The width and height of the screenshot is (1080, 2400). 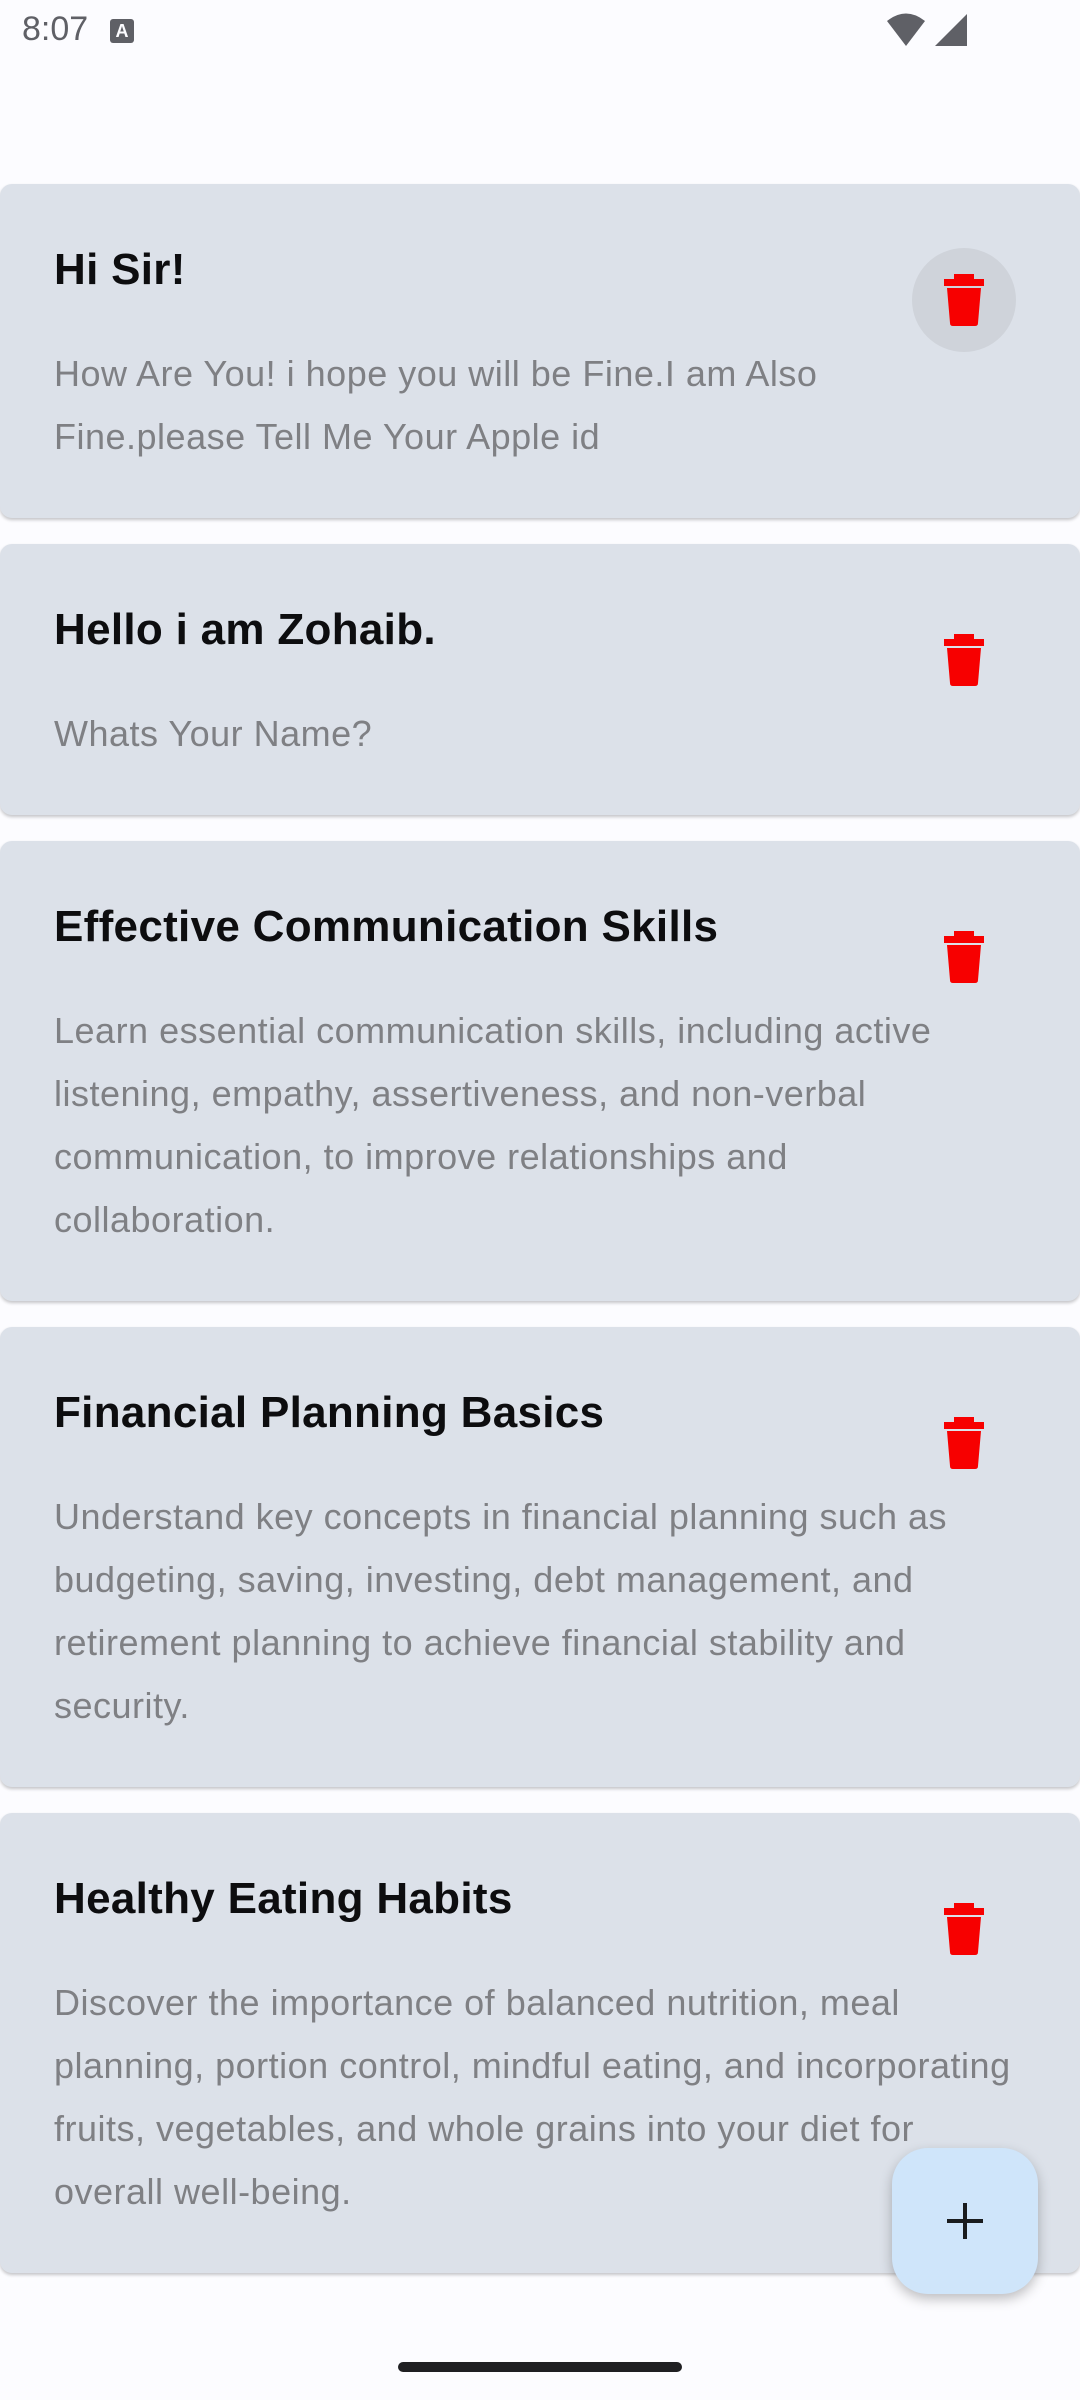 I want to click on note-card-2: Hello i am Zohaib. Whats Your Name?, so click(x=540, y=679).